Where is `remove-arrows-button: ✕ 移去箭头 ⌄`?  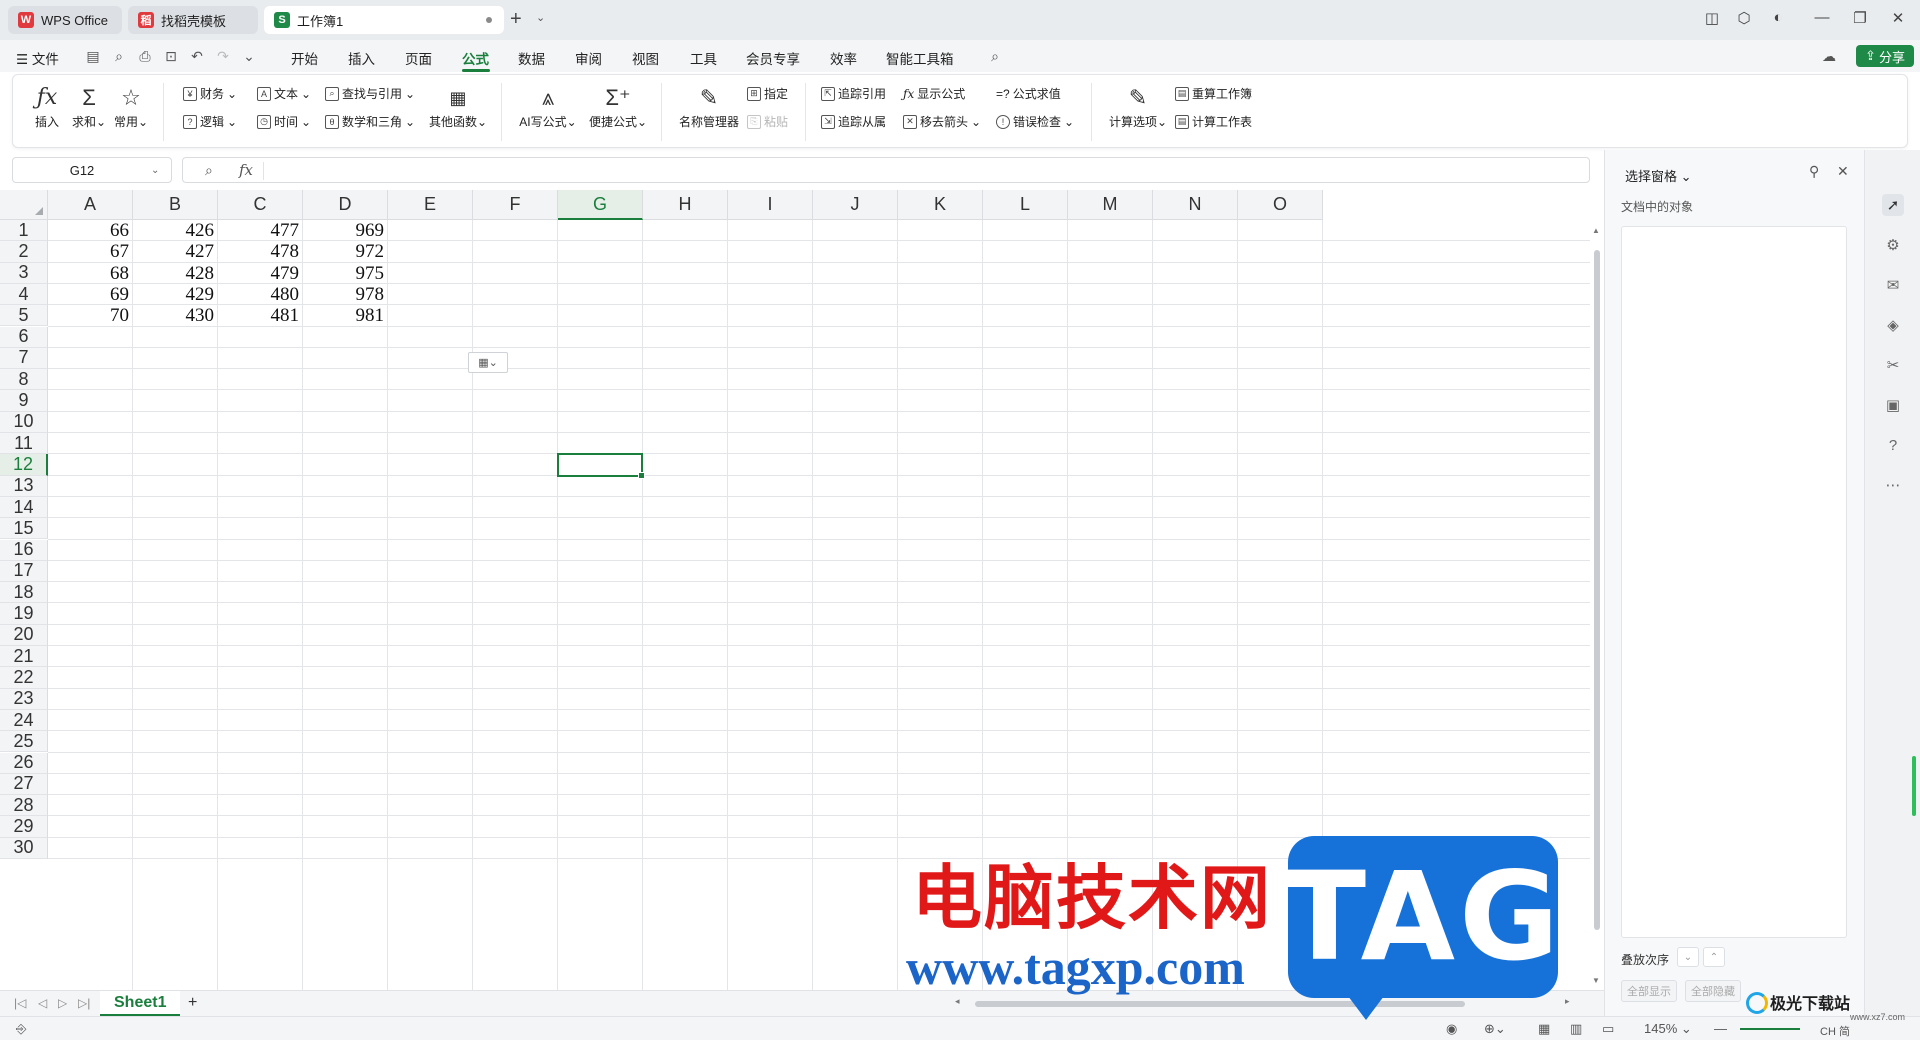 remove-arrows-button: ✕ 移去箭头 ⌄ is located at coordinates (942, 121).